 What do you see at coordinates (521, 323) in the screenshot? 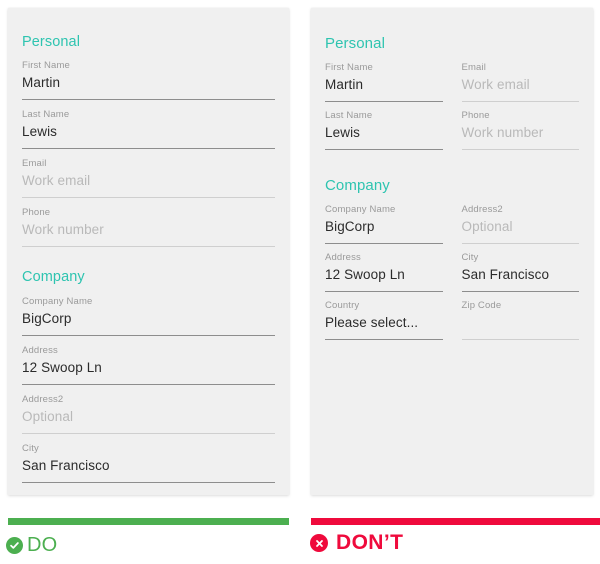
I see `field-value` at bounding box center [521, 323].